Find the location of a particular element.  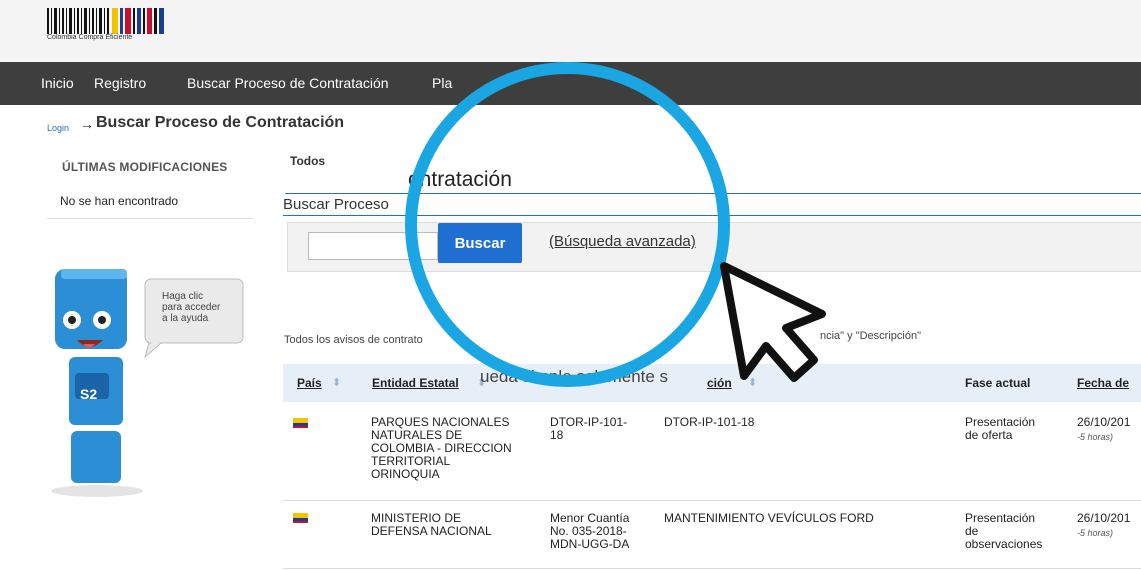

sidebar-heading: ÚLTIMAS MODIFICACIONES is located at coordinates (145, 167).